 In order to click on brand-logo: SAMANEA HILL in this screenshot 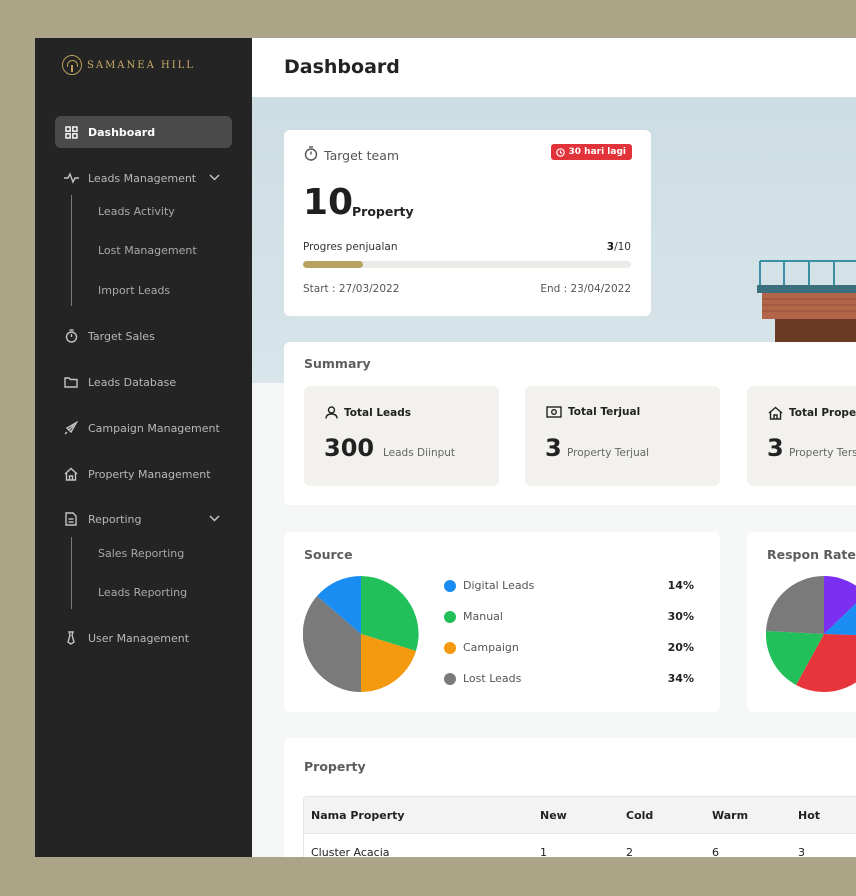, I will do `click(128, 65)`.